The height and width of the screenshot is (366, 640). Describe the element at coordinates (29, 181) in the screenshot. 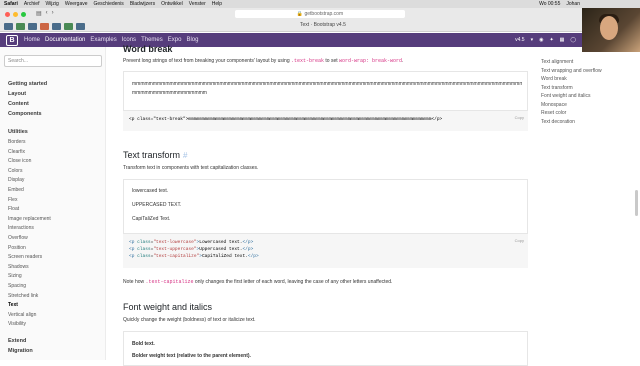

I see `sidebar-item-display: Display` at that location.